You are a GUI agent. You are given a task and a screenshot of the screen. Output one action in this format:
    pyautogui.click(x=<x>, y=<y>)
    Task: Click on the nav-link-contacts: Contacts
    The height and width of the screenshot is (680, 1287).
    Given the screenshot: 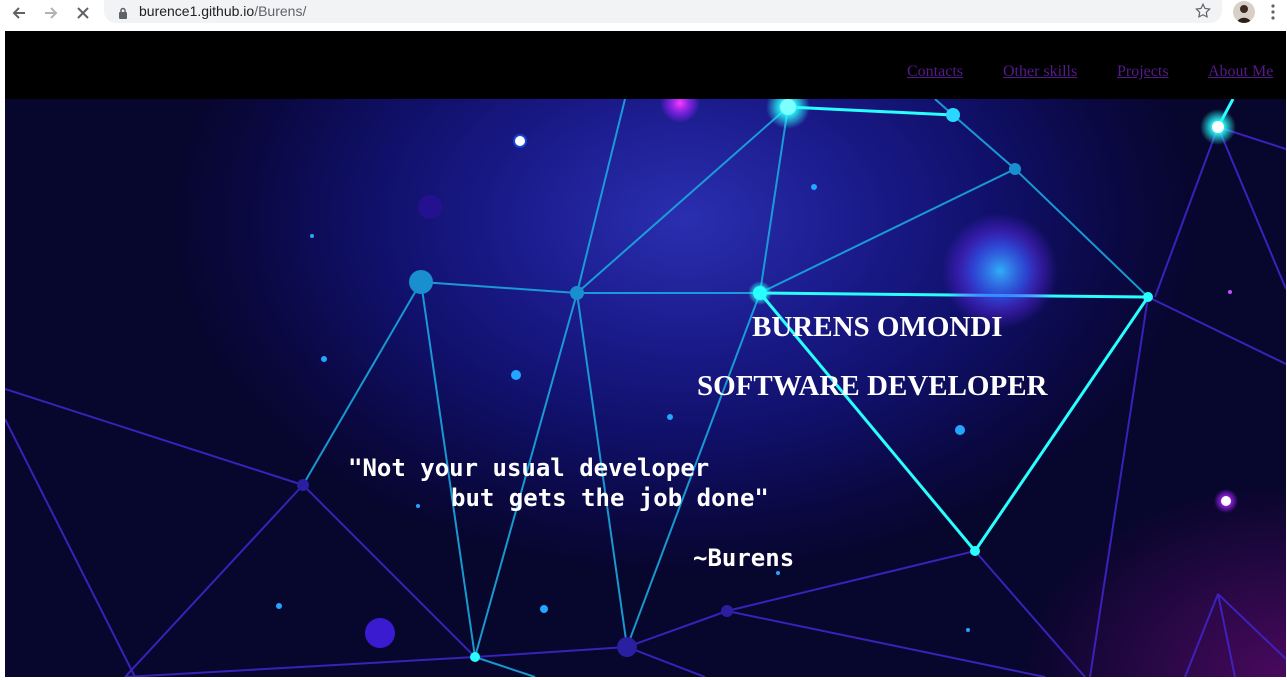 What is the action you would take?
    pyautogui.click(x=935, y=72)
    